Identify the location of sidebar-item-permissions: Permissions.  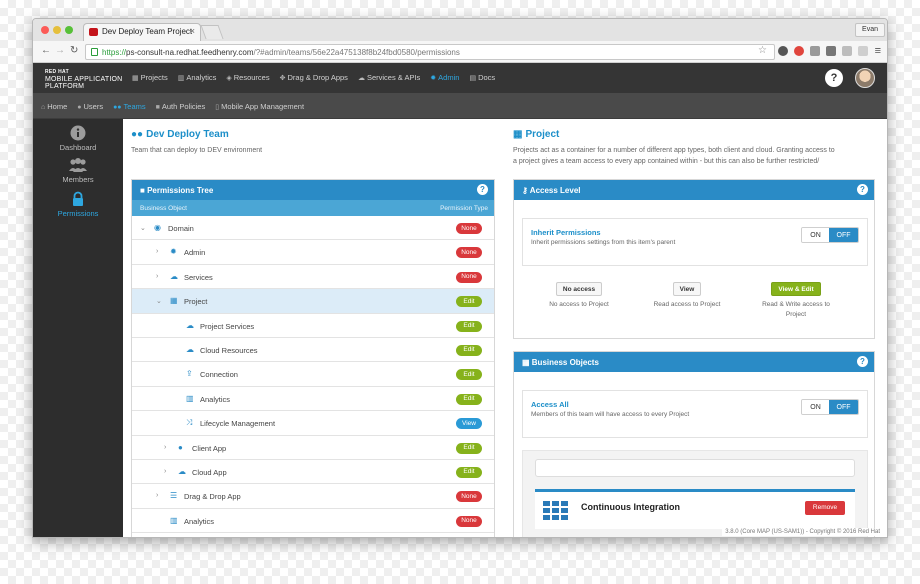
(78, 204).